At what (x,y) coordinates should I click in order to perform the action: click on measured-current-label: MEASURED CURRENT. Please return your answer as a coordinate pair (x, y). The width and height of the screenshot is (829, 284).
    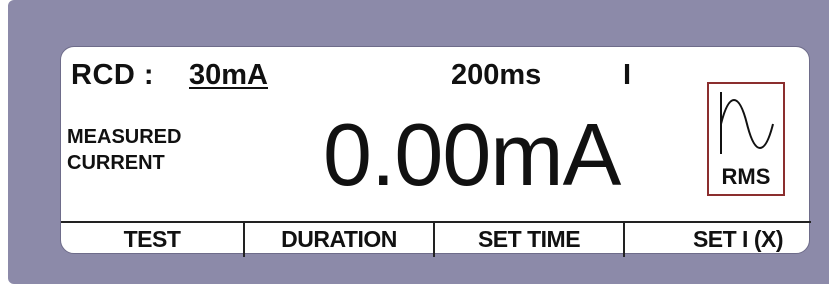
    Looking at the image, I should click on (124, 150).